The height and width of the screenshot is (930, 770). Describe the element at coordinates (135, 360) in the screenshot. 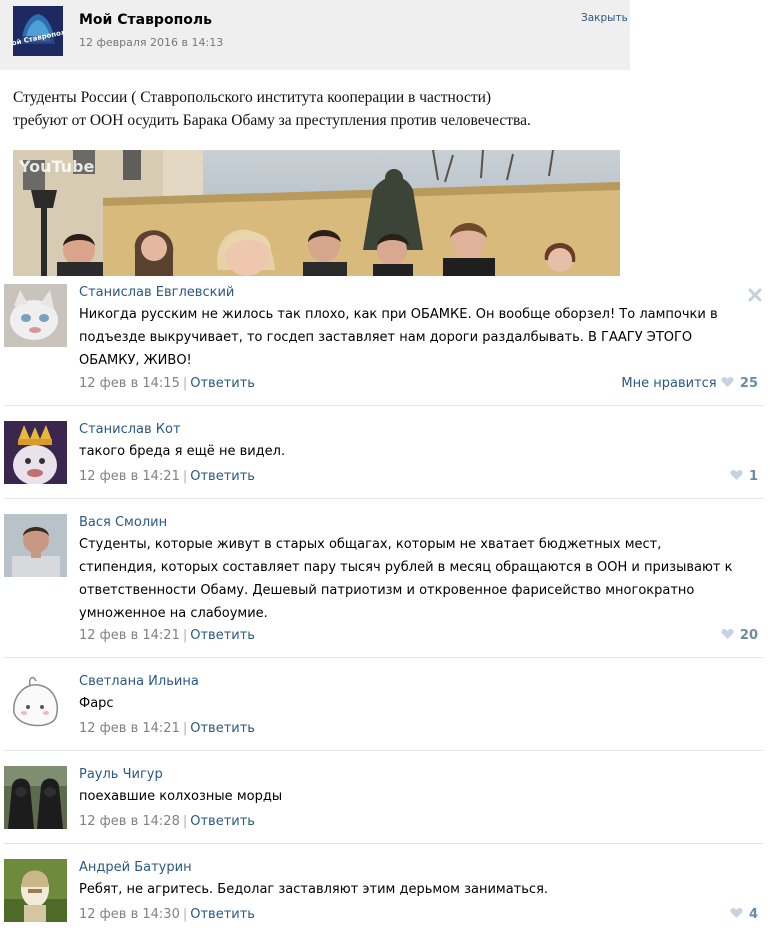

I see `comment-text-line: ОБАМКУ, ЖИВО!` at that location.